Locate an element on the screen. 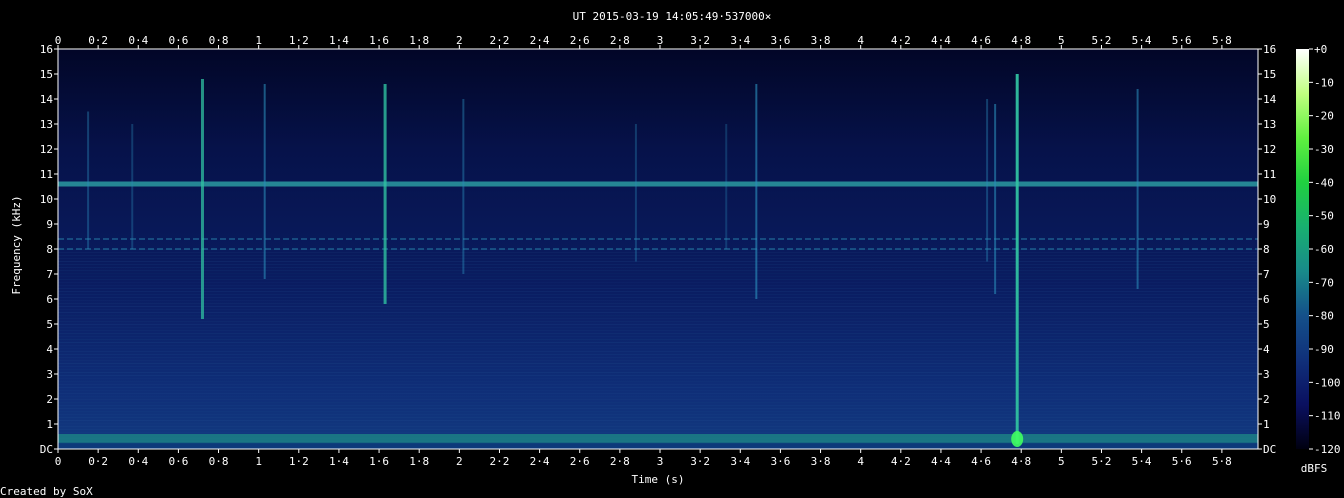 This screenshot has height=498, width=1344. y-tick-label-left: 13 is located at coordinates (46, 124).